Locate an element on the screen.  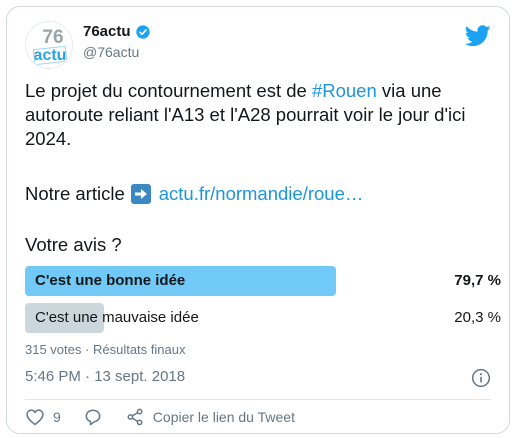
tweet-text-before: Le projet du contournement est de is located at coordinates (168, 90).